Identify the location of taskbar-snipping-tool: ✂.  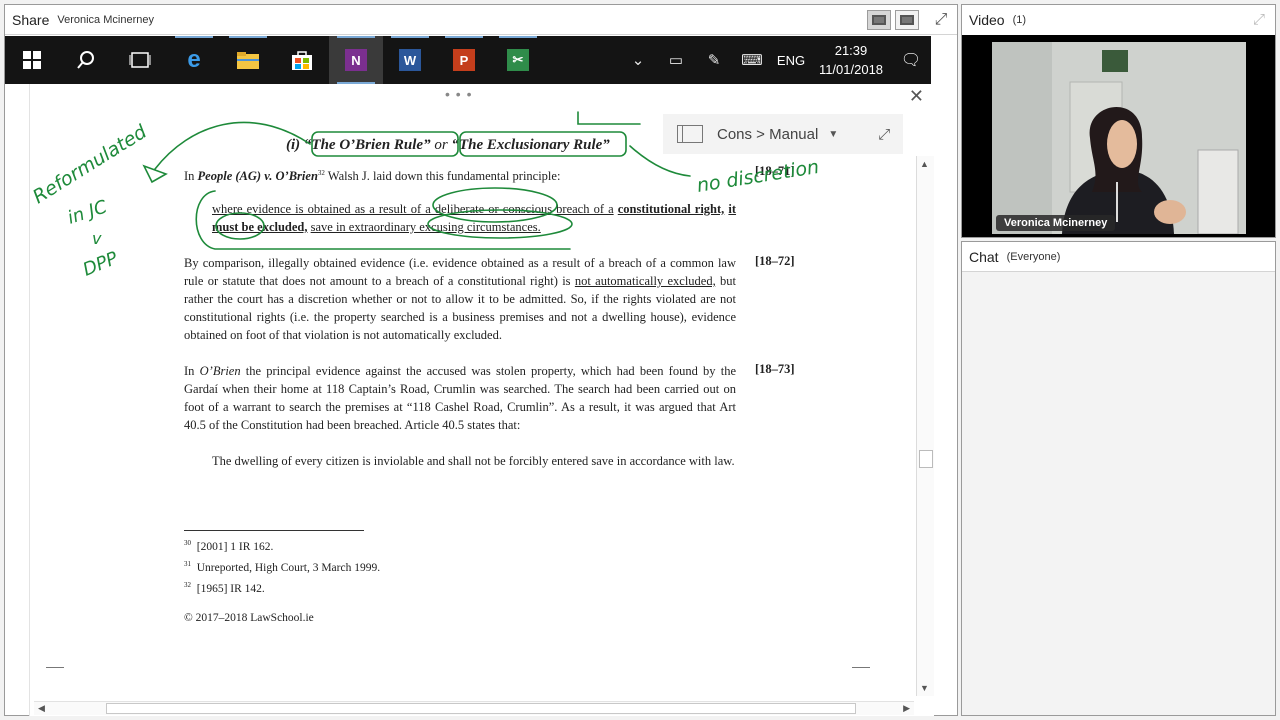
(518, 60).